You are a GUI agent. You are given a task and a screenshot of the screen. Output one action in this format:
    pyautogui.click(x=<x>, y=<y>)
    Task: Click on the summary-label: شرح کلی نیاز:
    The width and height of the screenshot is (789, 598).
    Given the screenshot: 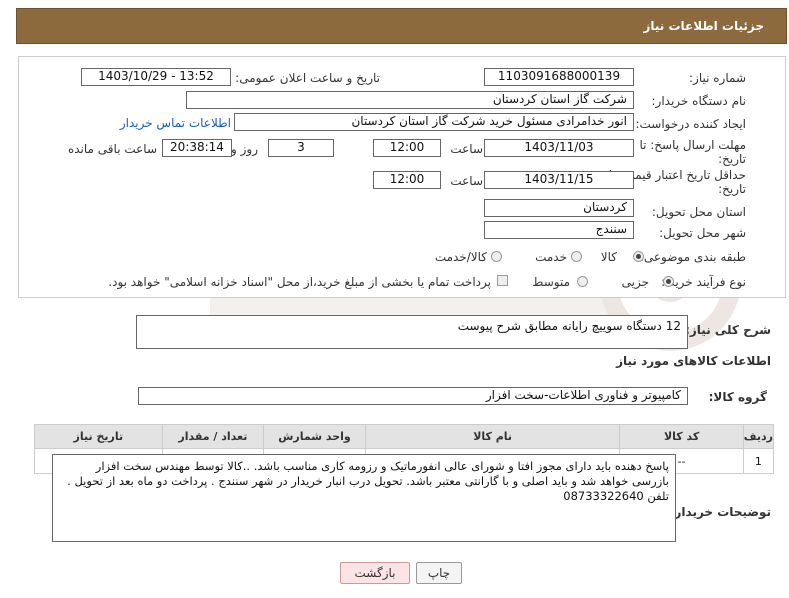 What is the action you would take?
    pyautogui.click(x=728, y=330)
    